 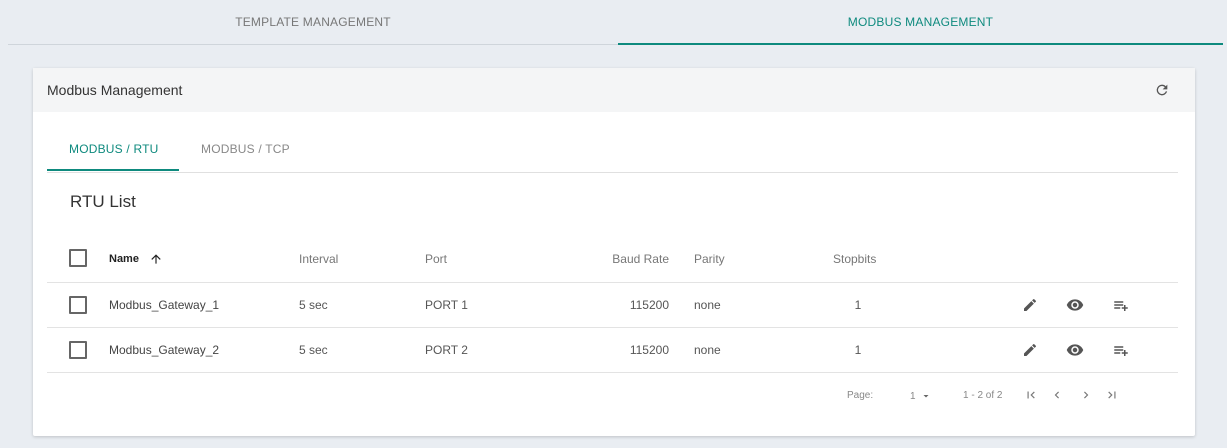 I want to click on column-header-name: Name, so click(x=136, y=259).